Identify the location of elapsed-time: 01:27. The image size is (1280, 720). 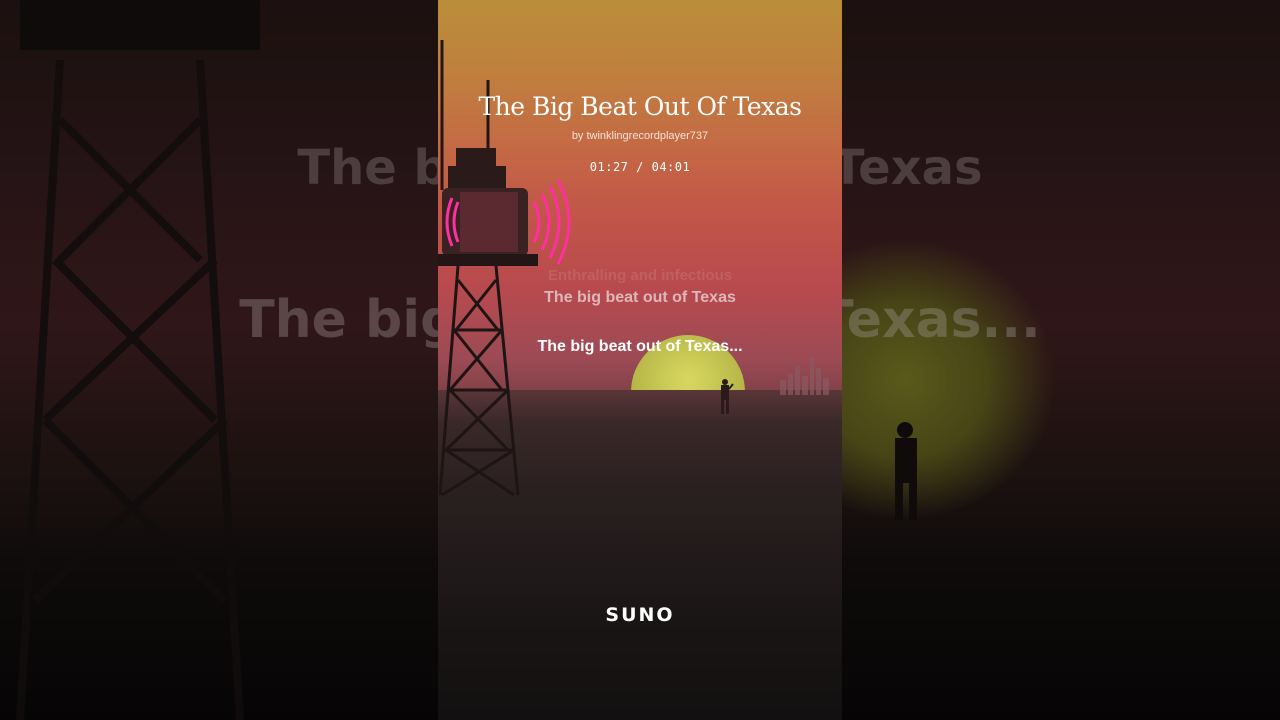
(609, 167).